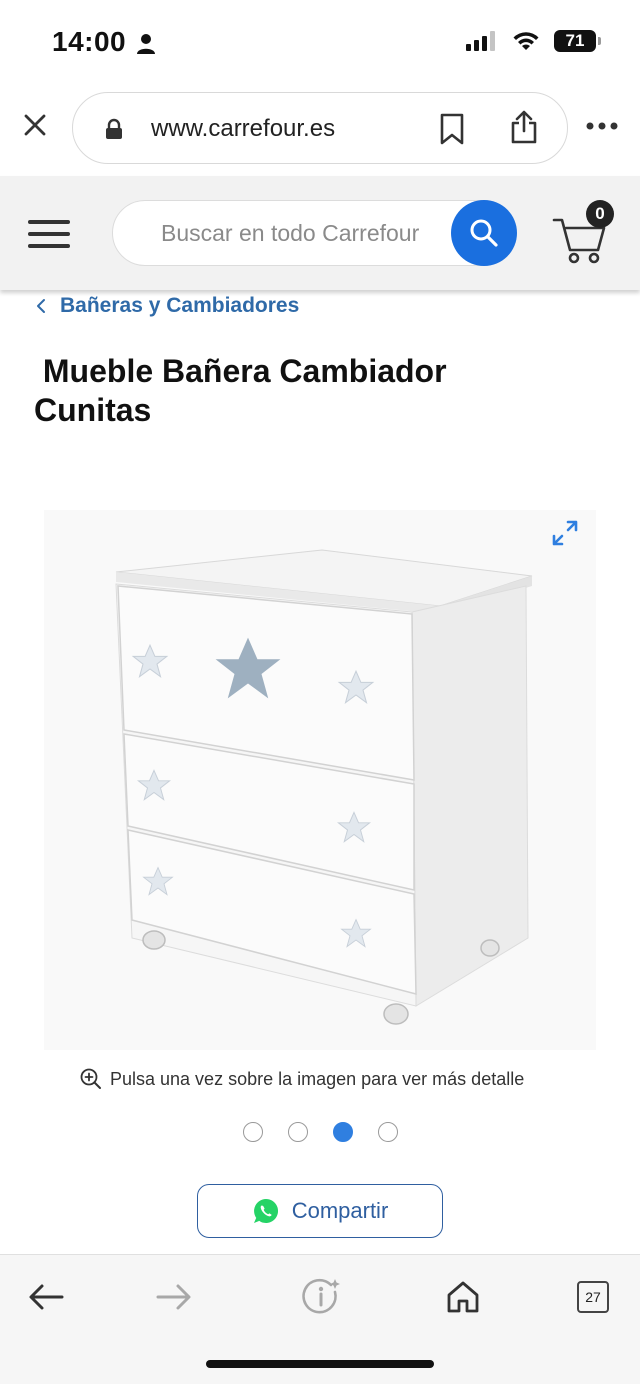 The image size is (640, 1384). I want to click on search-icon, so click(484, 233).